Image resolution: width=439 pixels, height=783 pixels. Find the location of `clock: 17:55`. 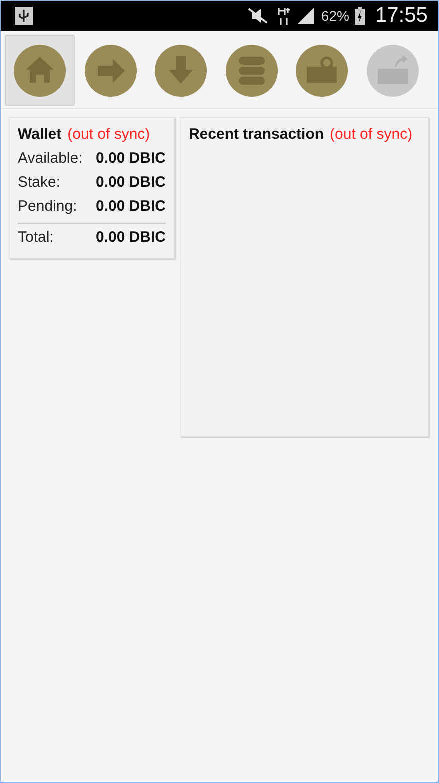

clock: 17:55 is located at coordinates (401, 16).